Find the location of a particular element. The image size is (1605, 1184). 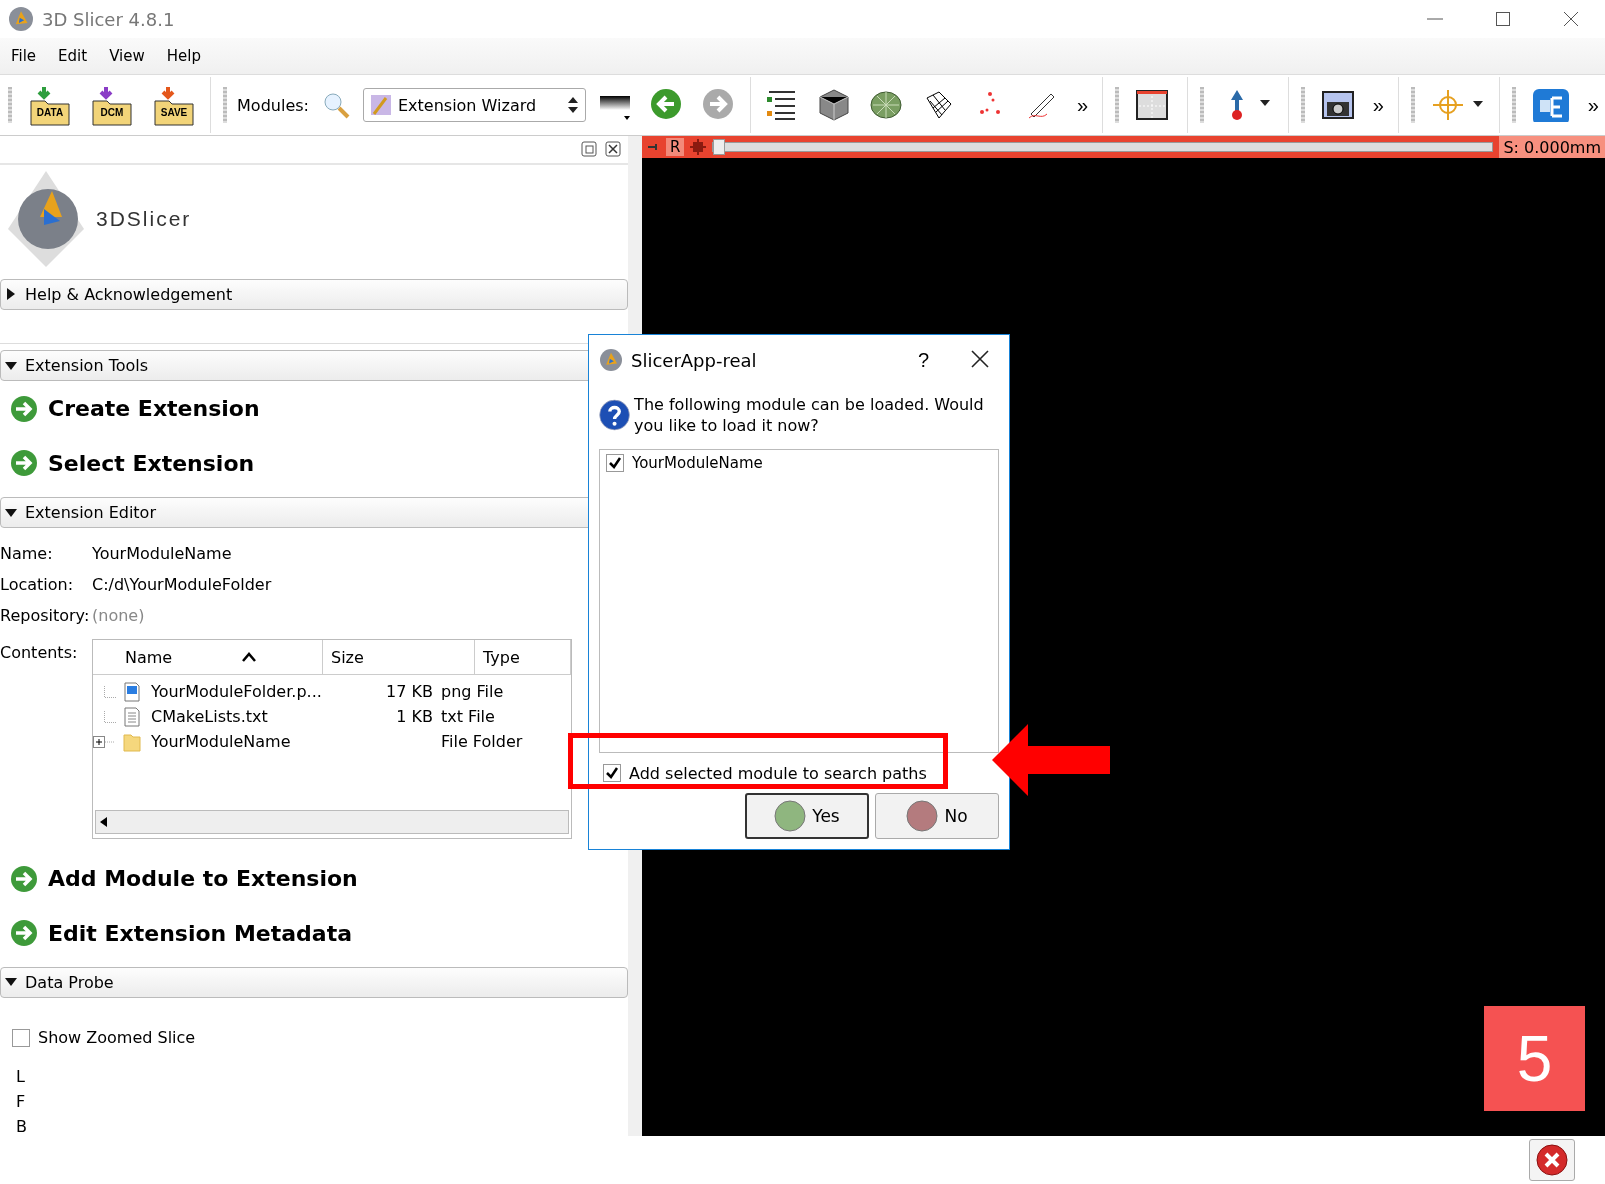

file-type: png File is located at coordinates (473, 692).